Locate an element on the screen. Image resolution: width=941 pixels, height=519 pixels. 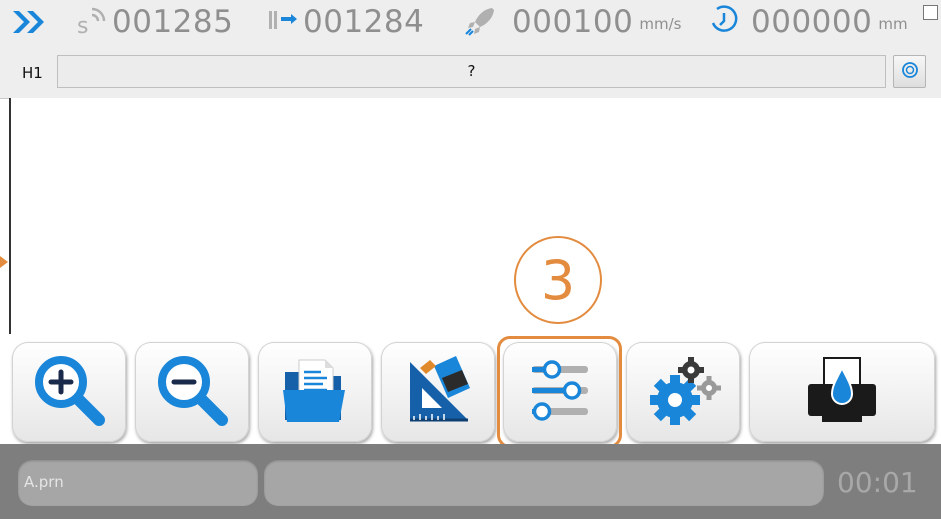
head-row: H1 ? is located at coordinates (470, 72).